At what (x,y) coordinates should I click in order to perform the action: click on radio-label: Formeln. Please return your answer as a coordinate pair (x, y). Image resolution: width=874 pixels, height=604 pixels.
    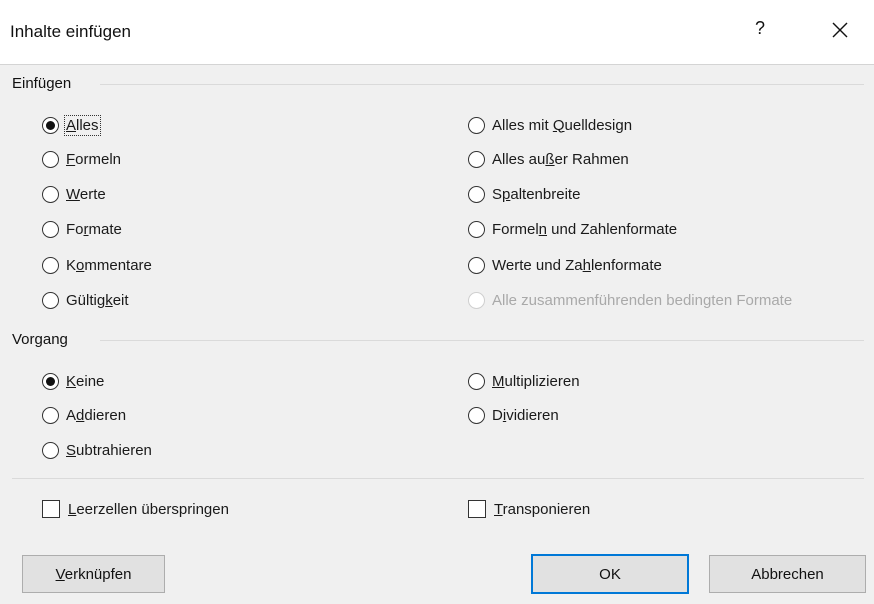
    Looking at the image, I should click on (94, 159).